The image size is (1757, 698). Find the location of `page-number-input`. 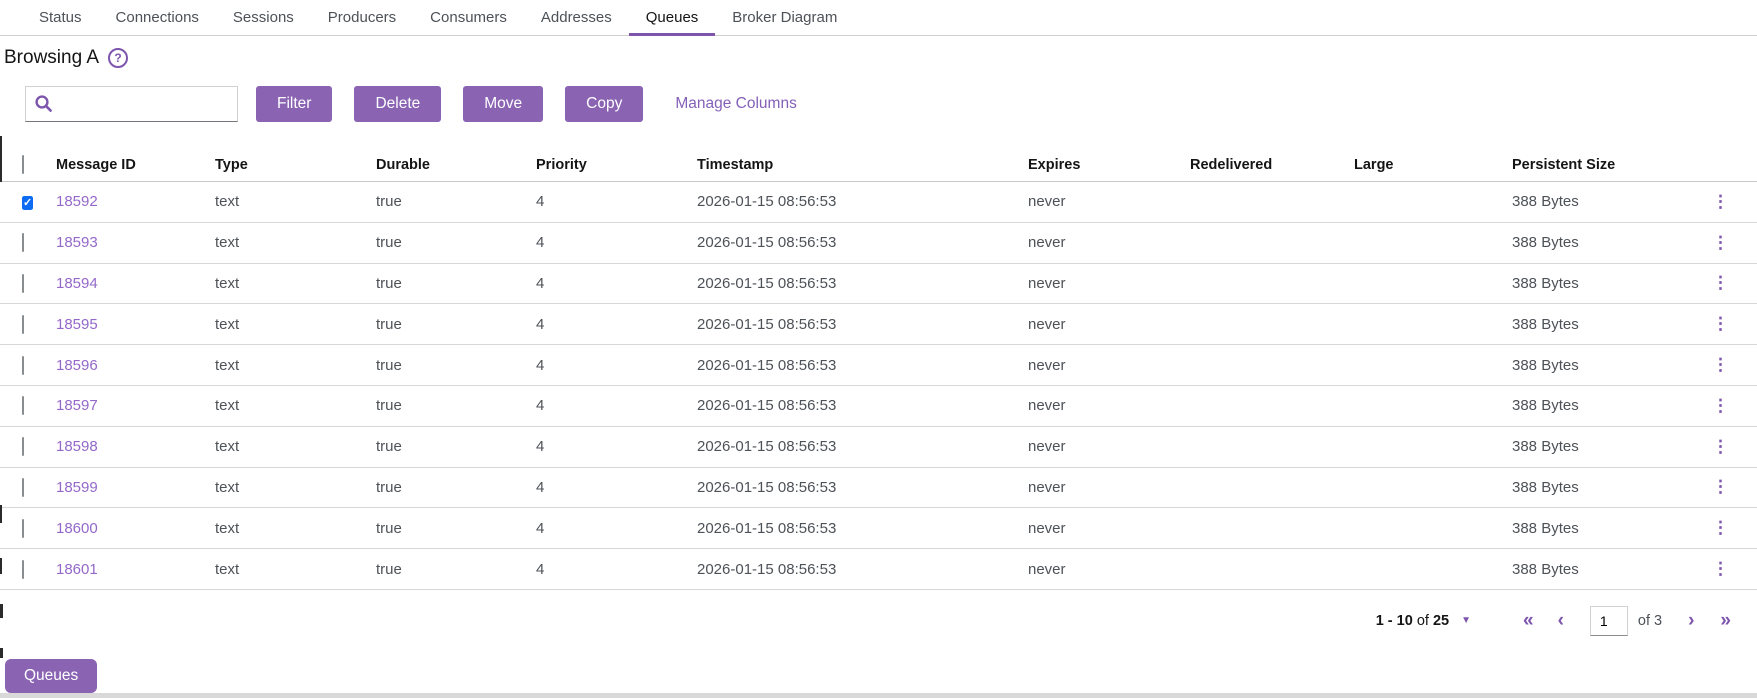

page-number-input is located at coordinates (1608, 620).